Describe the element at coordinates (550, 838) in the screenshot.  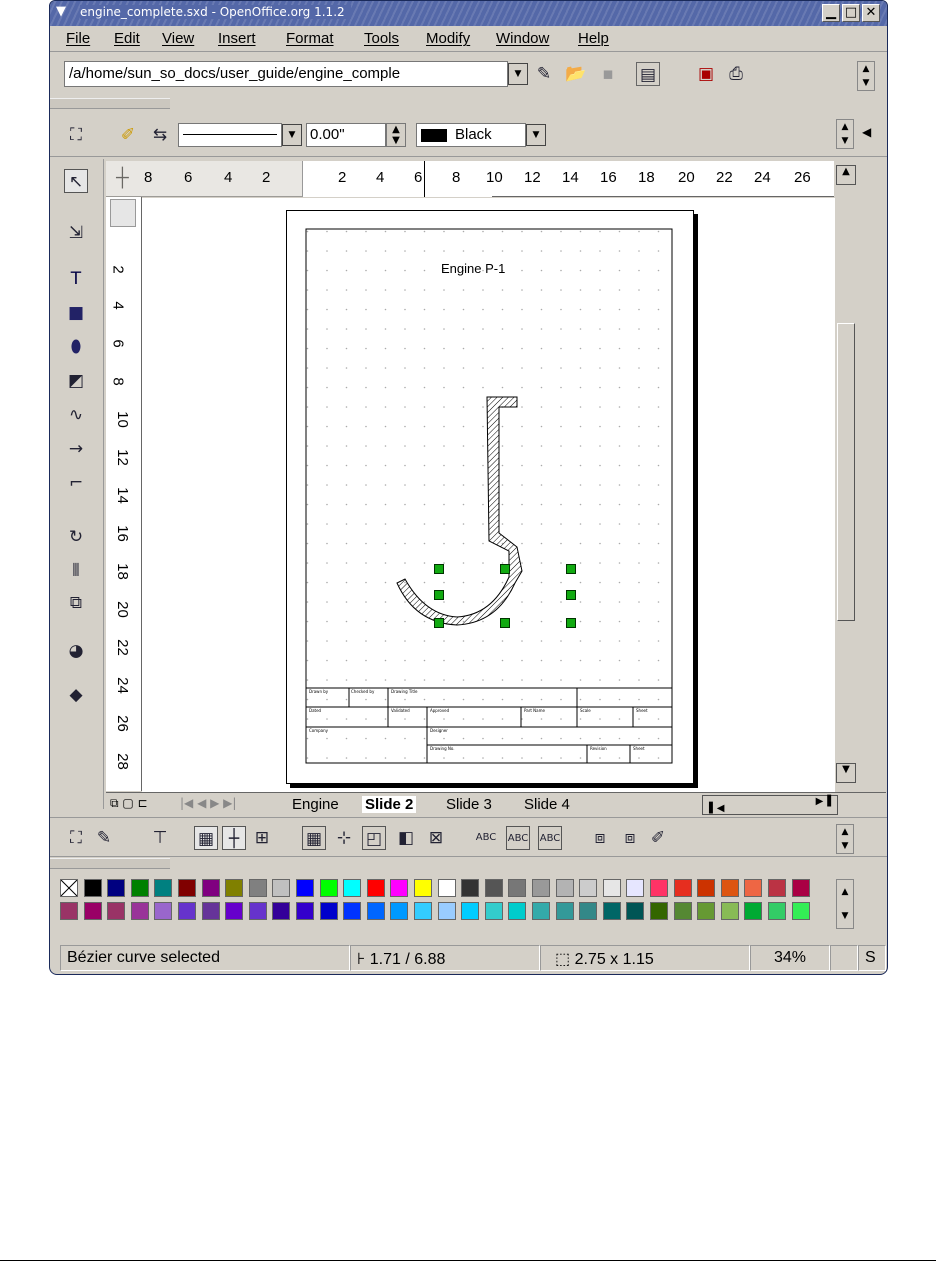
I see `double-click-edit-text-icon: ABC` at that location.